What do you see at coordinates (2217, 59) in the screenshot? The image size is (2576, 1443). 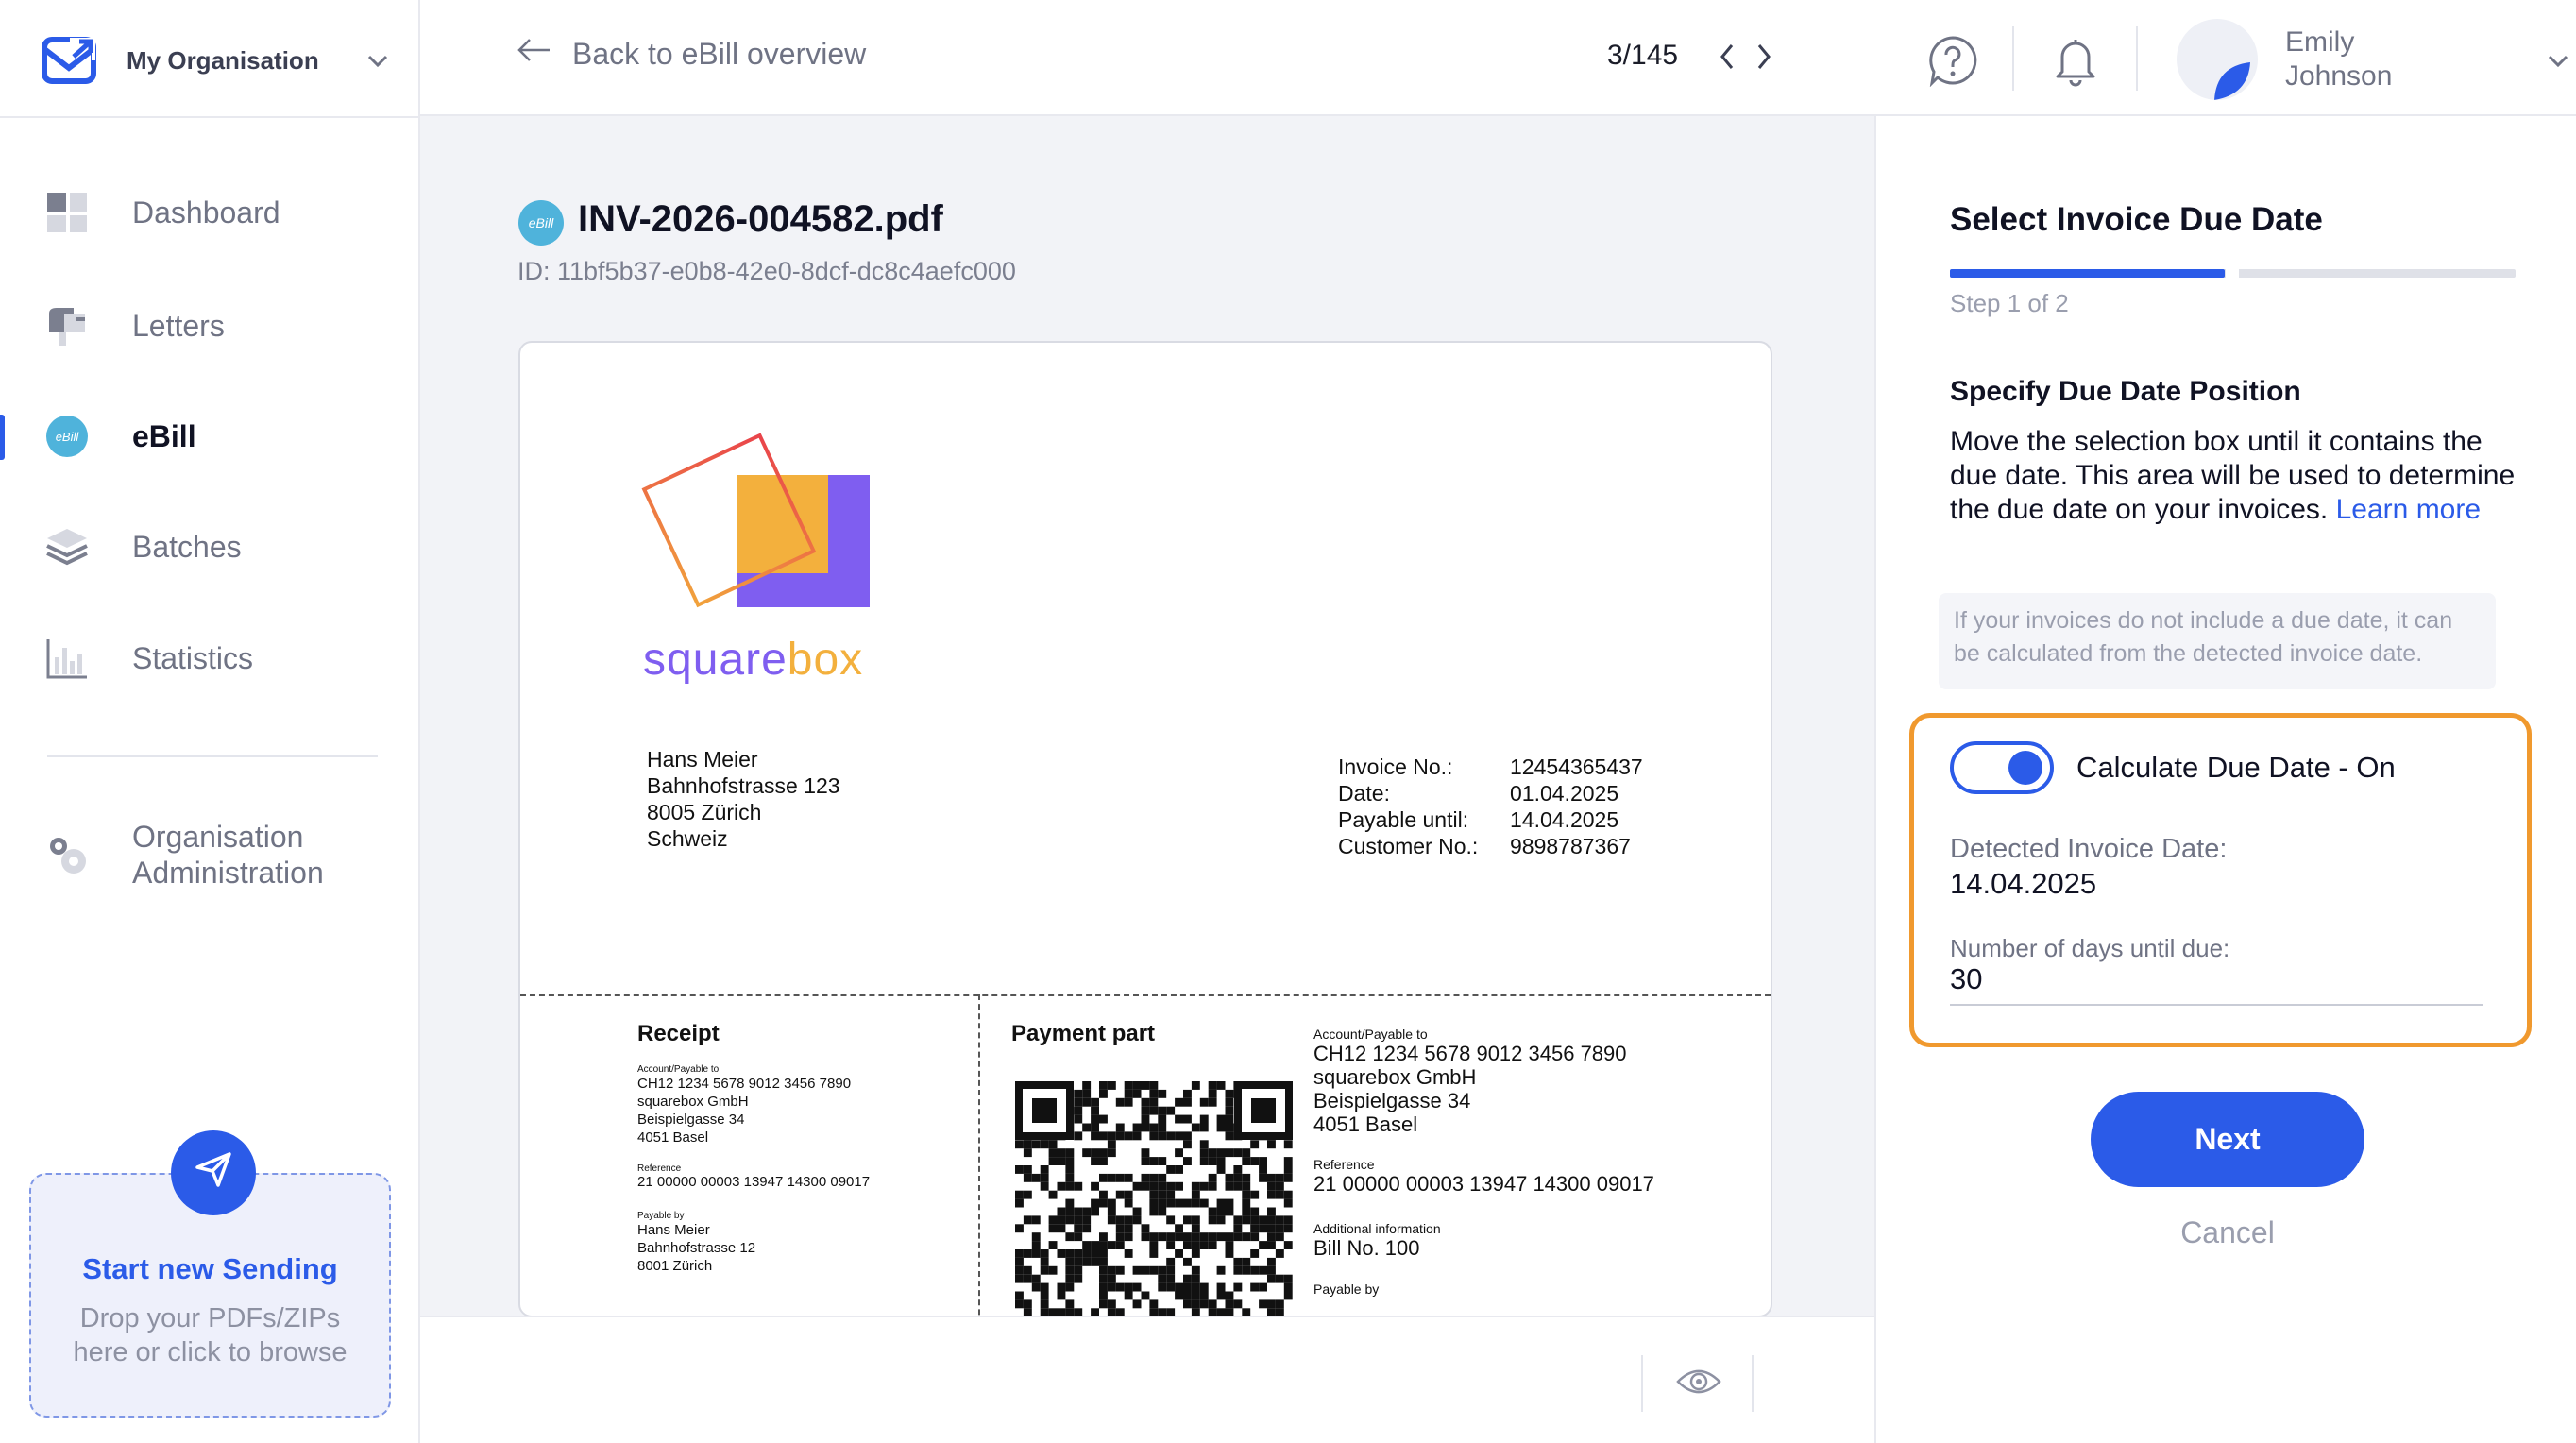 I see `avatar` at bounding box center [2217, 59].